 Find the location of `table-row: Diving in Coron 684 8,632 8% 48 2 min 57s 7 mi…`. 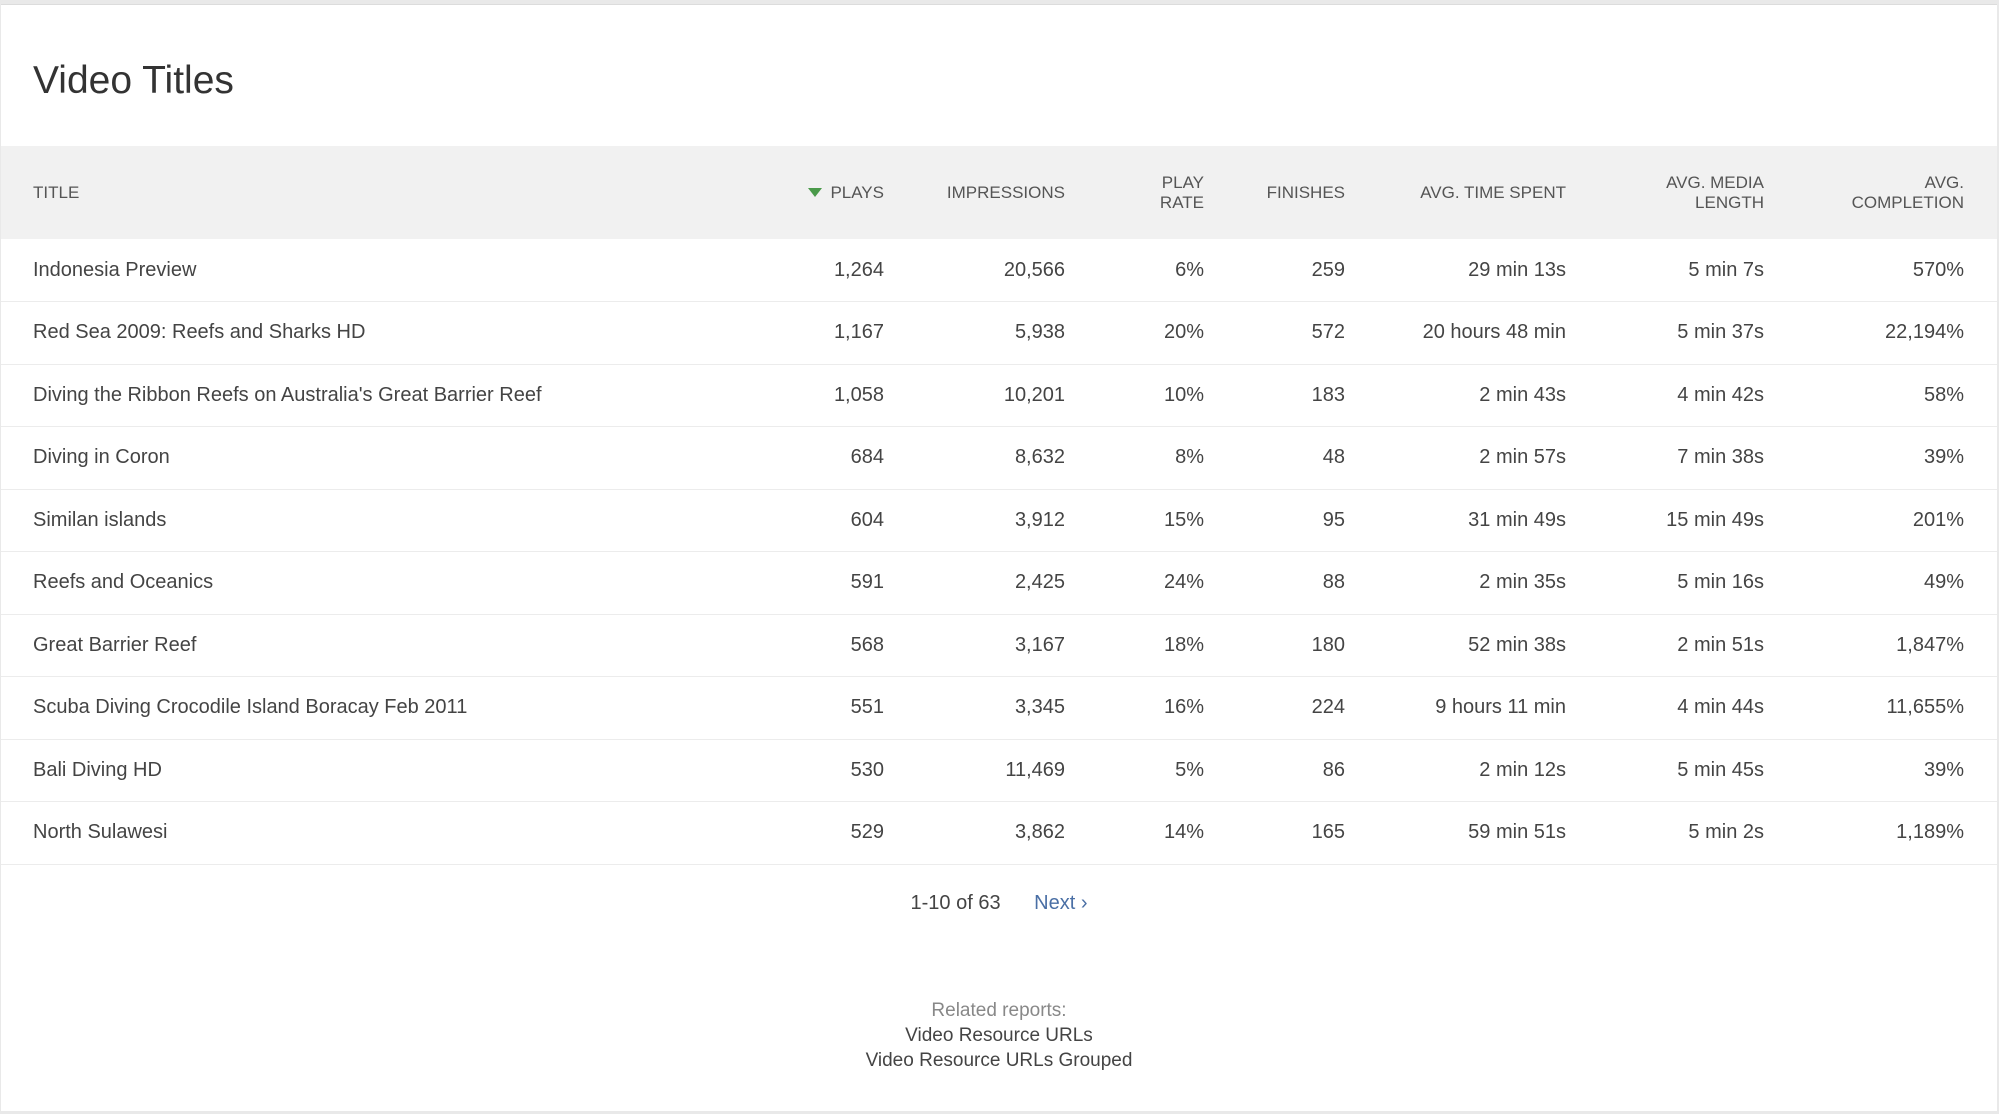

table-row: Diving in Coron 684 8,632 8% 48 2 min 57s 7 mi… is located at coordinates (999, 458).